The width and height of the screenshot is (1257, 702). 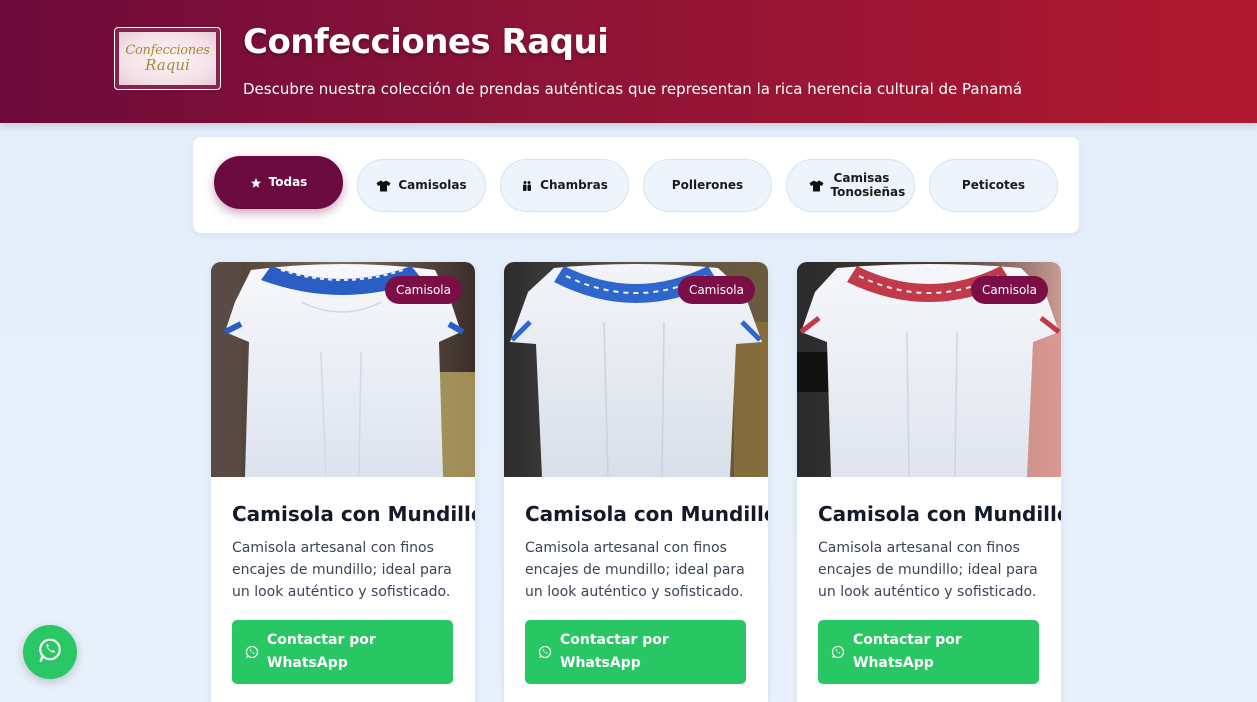 I want to click on filter-label: Pollerones, so click(x=707, y=184).